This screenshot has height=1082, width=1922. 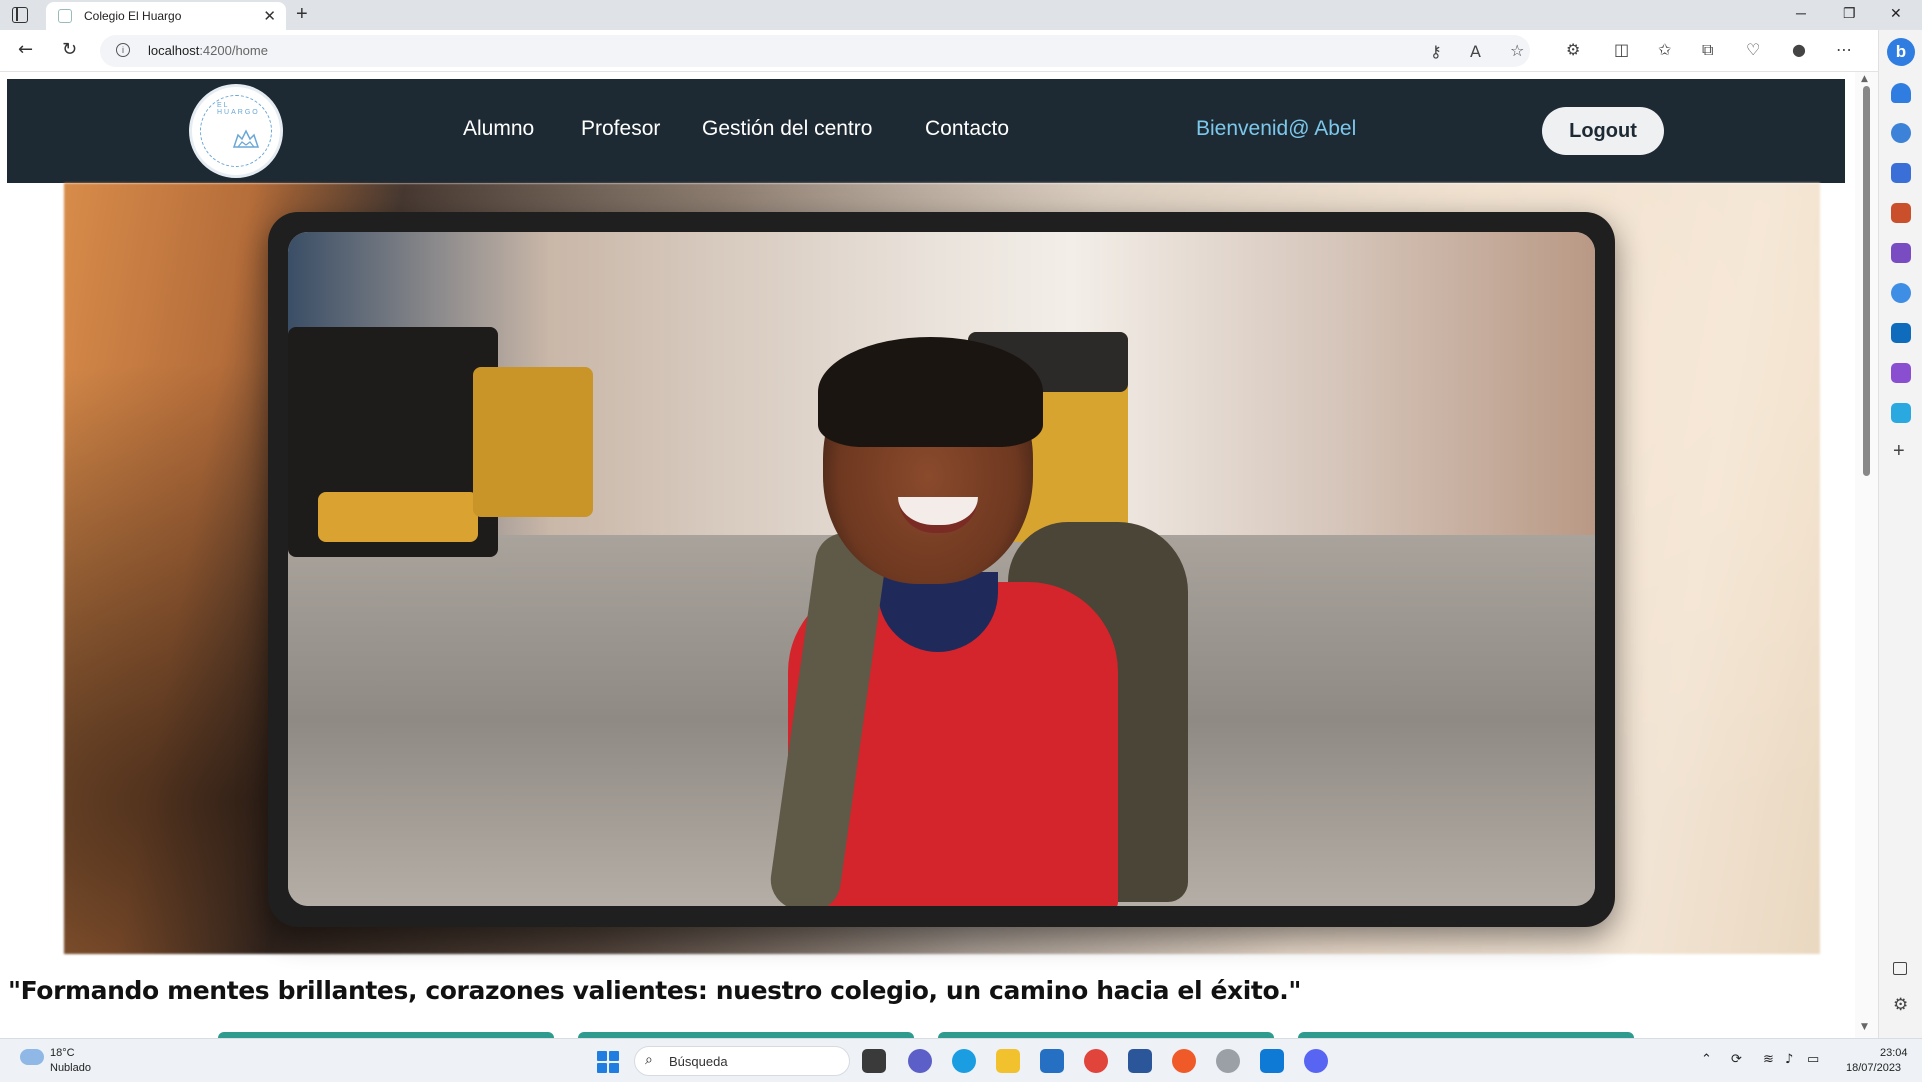 What do you see at coordinates (620, 129) in the screenshot?
I see `nav-profesor: Profesor` at bounding box center [620, 129].